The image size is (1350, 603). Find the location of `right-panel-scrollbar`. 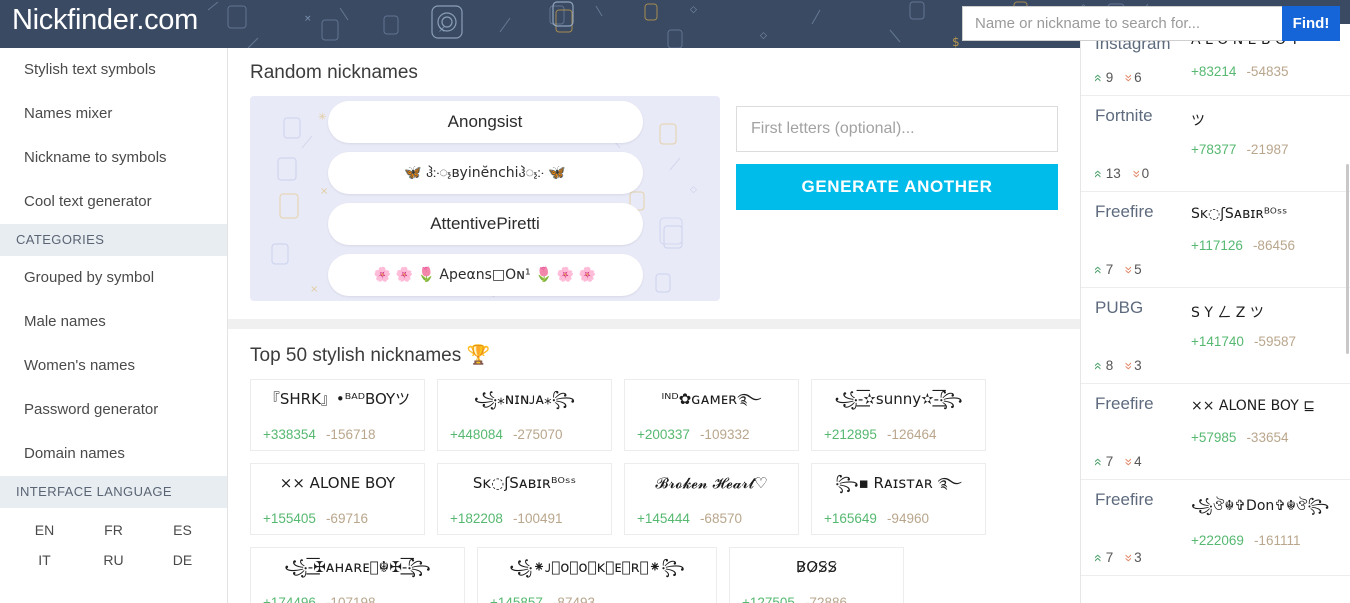

right-panel-scrollbar is located at coordinates (1348, 313).